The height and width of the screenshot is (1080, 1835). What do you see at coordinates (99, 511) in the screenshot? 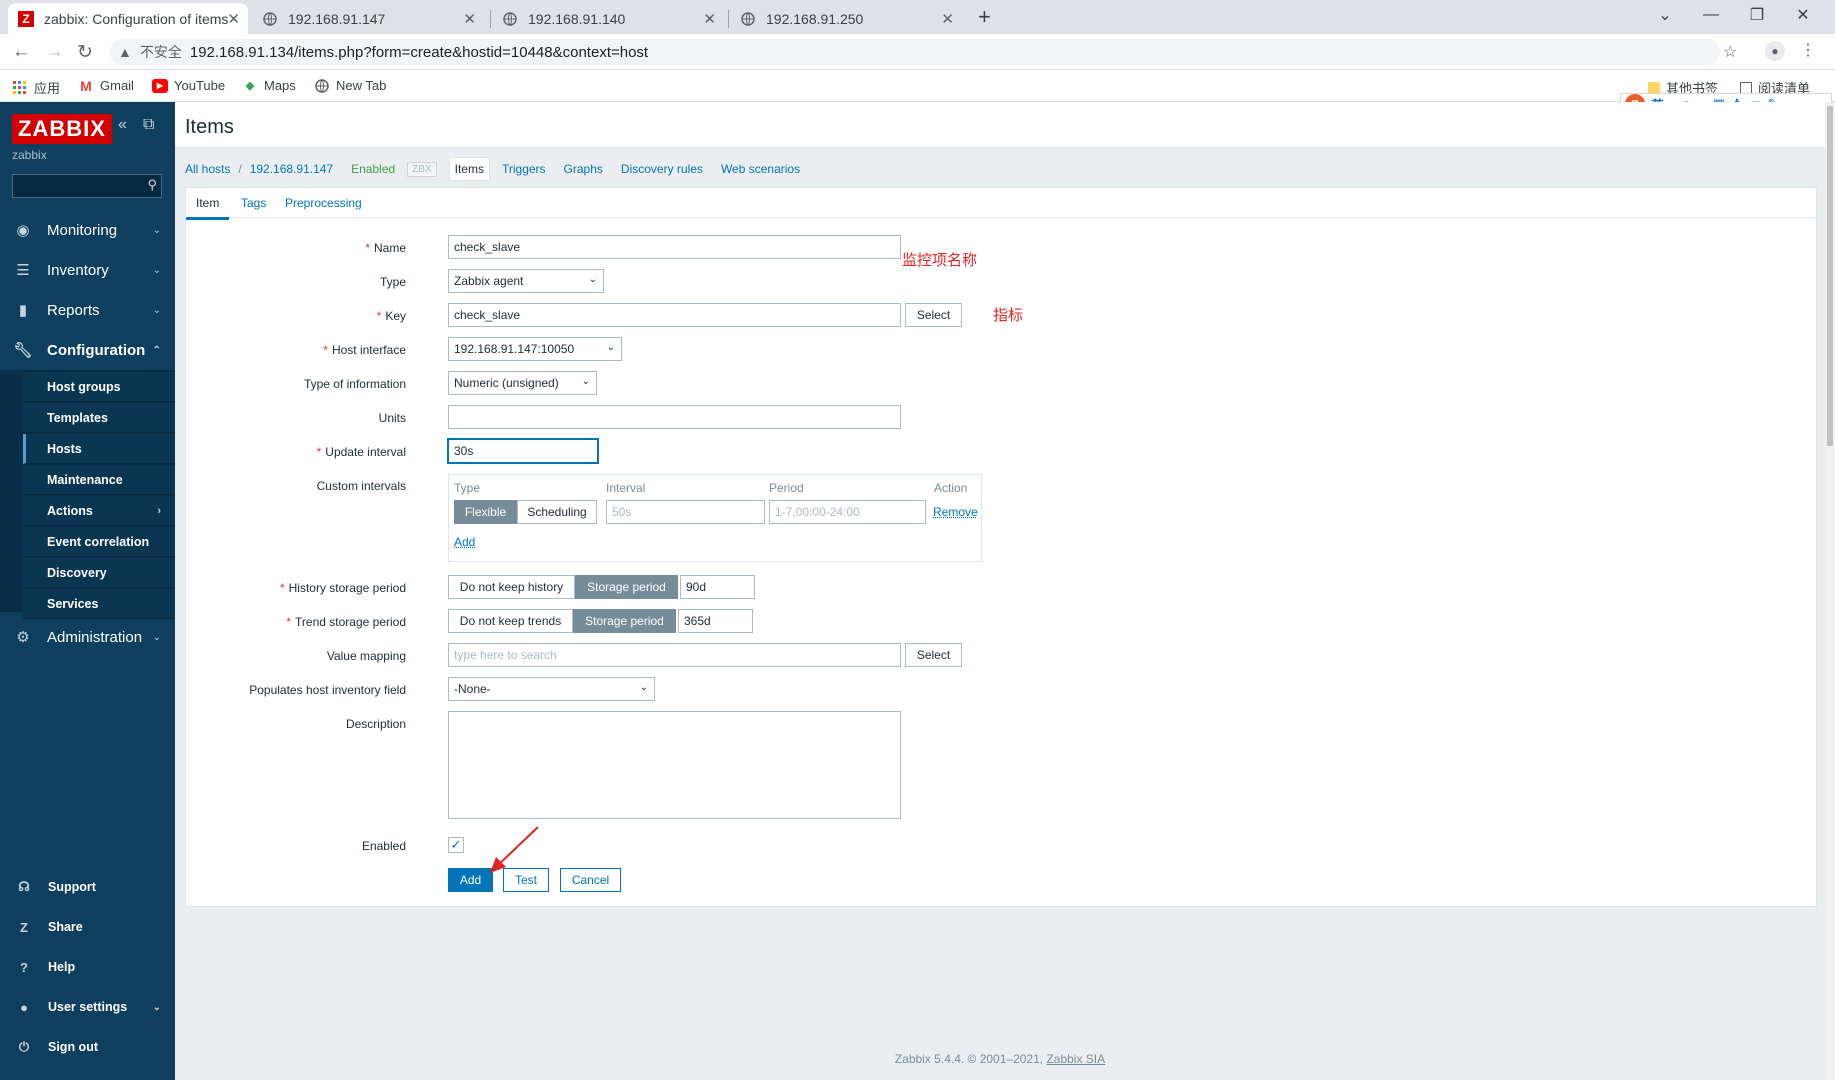
I see `submenu-actions: Actions ›` at bounding box center [99, 511].